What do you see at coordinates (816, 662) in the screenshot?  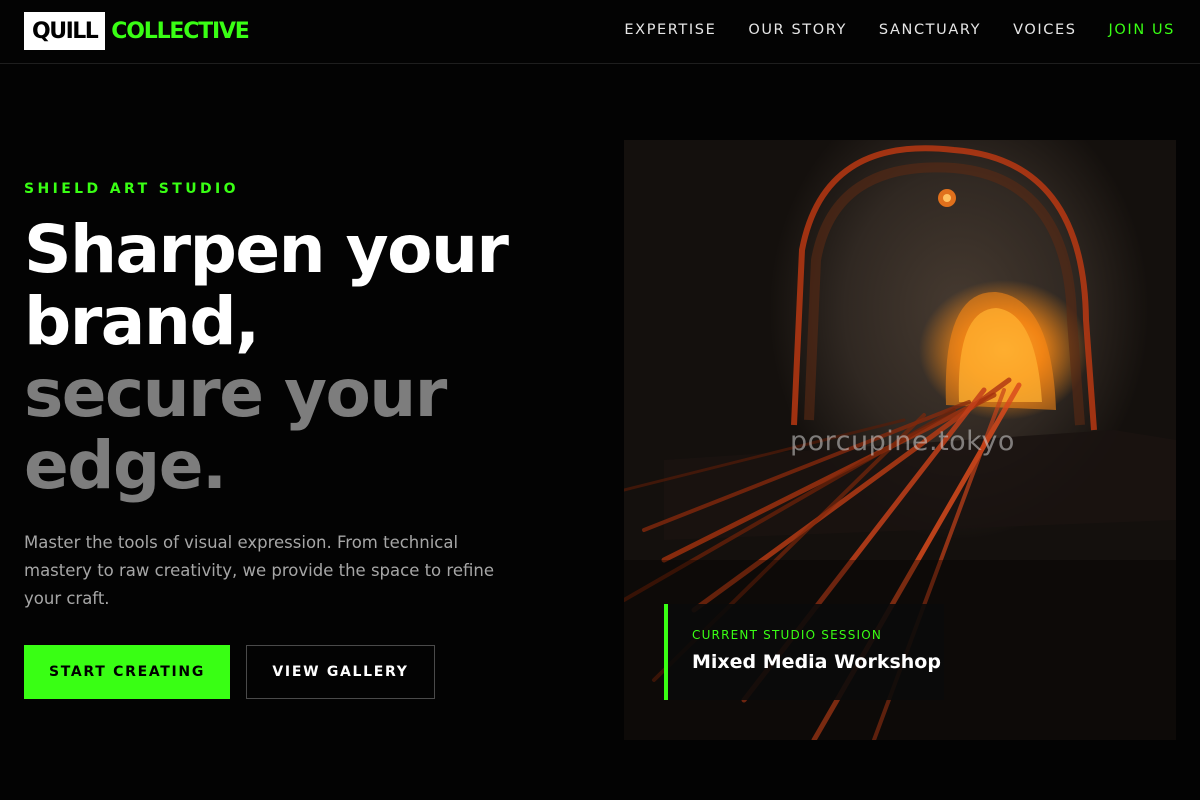 I see `session-title: Mixed Media Workshop` at bounding box center [816, 662].